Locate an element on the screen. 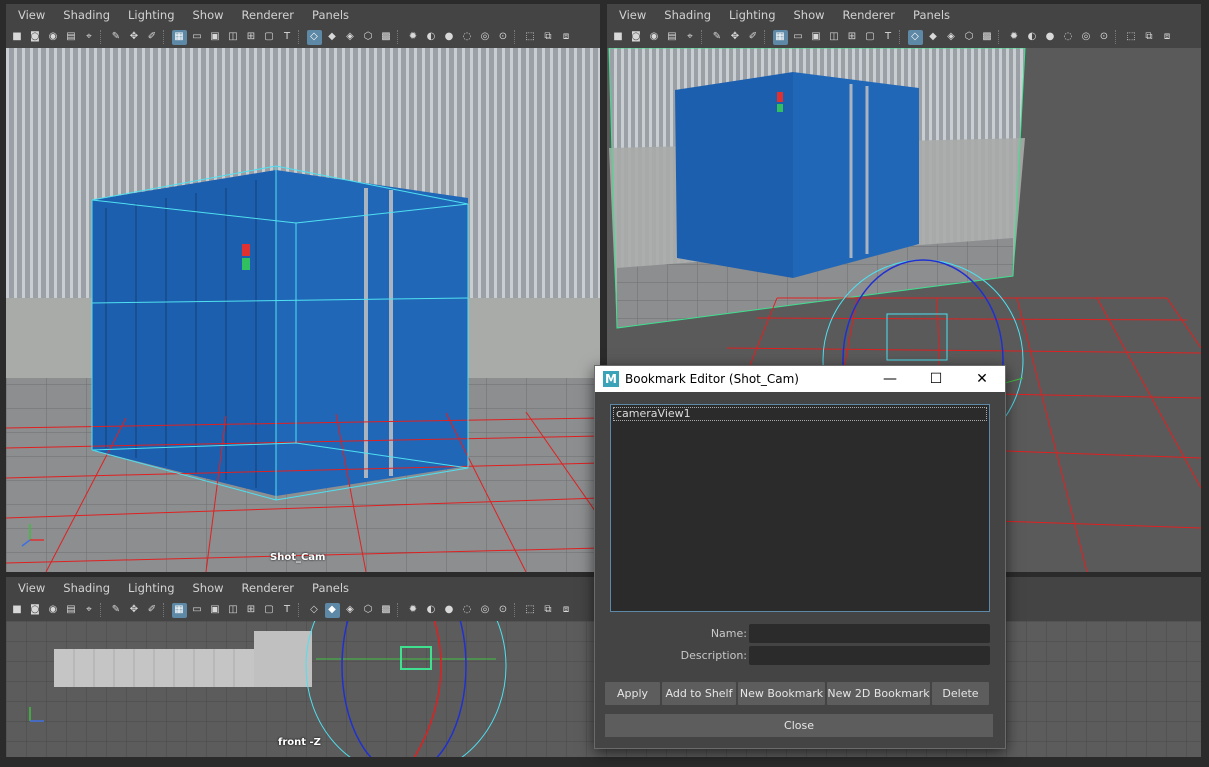  delete-button: Delete is located at coordinates (960, 693).